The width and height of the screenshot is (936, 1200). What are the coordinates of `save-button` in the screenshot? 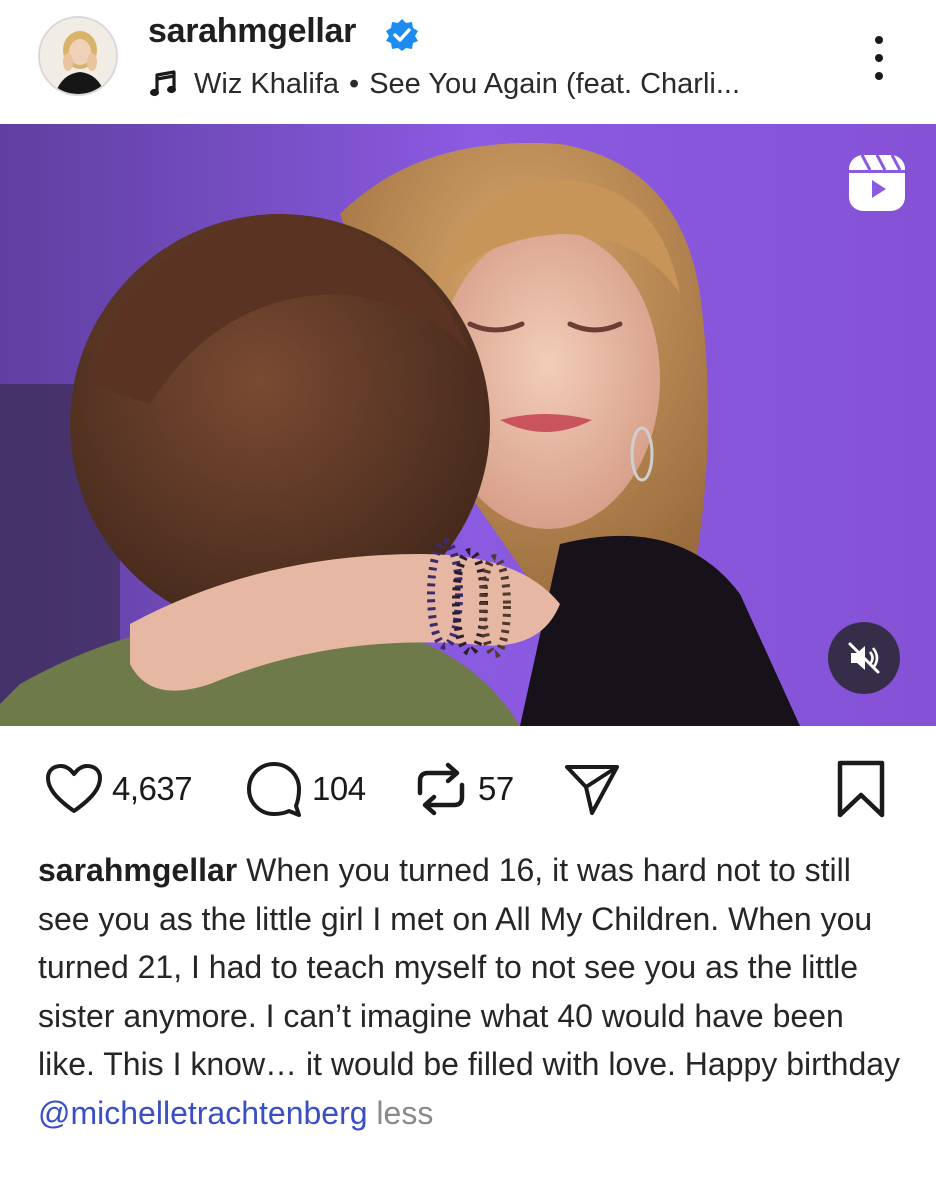 It's located at (861, 789).